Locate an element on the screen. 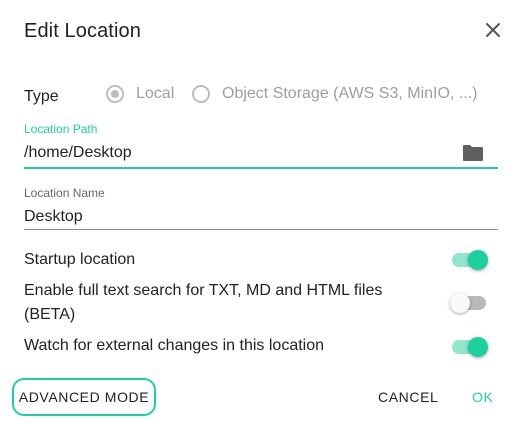 The width and height of the screenshot is (520, 423). radio-local-label: Local is located at coordinates (155, 93).